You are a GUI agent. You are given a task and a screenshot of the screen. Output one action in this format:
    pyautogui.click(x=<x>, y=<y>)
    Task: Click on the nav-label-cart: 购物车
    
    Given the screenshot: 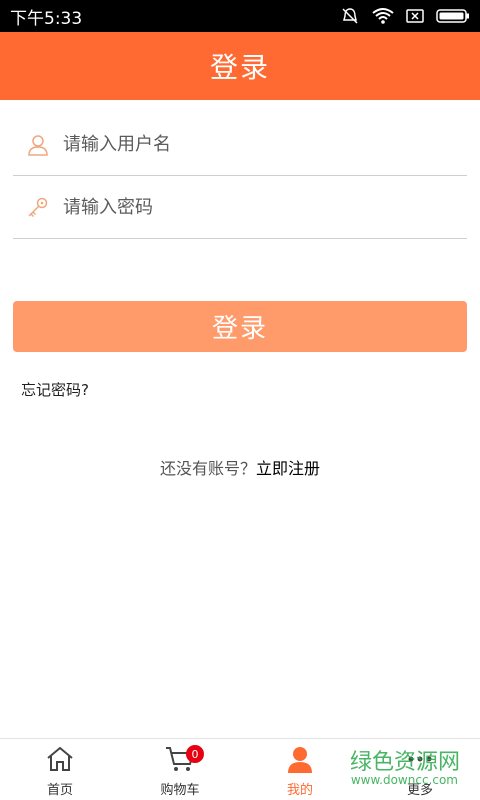 What is the action you would take?
    pyautogui.click(x=180, y=790)
    